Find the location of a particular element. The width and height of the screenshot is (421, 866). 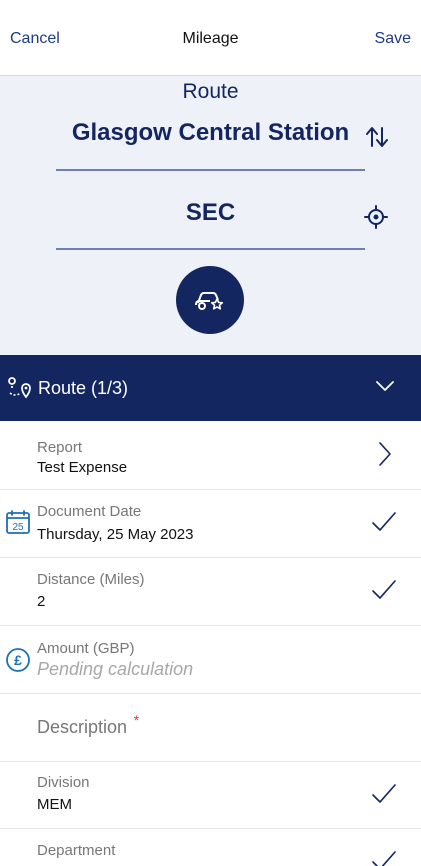

page-title: Mileage is located at coordinates (210, 38).